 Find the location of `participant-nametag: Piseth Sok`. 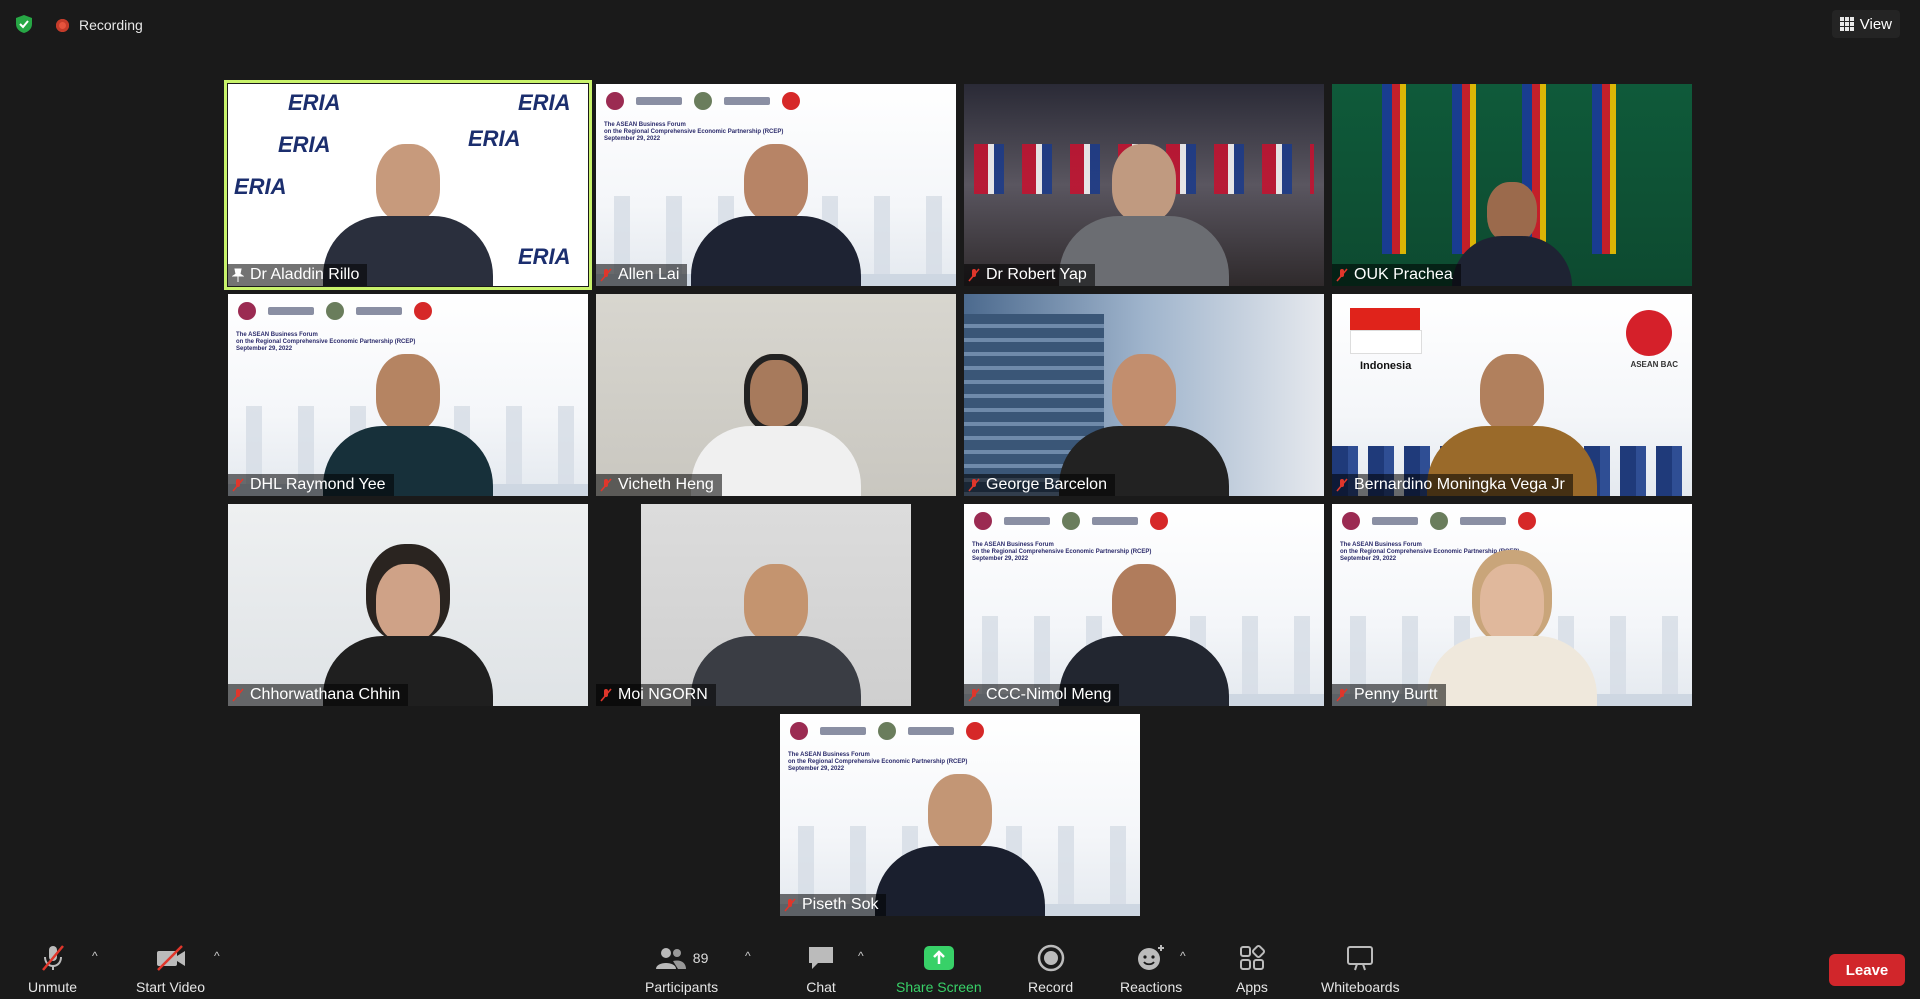

participant-nametag: Piseth Sok is located at coordinates (833, 905).